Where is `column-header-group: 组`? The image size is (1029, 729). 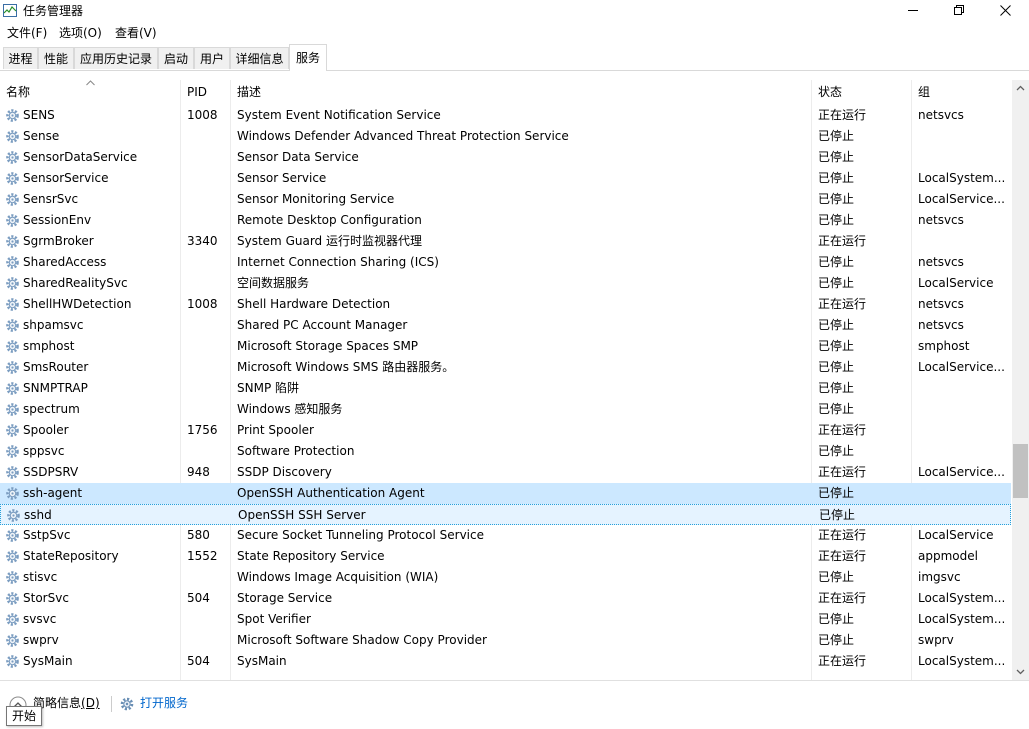 column-header-group: 组 is located at coordinates (961, 92).